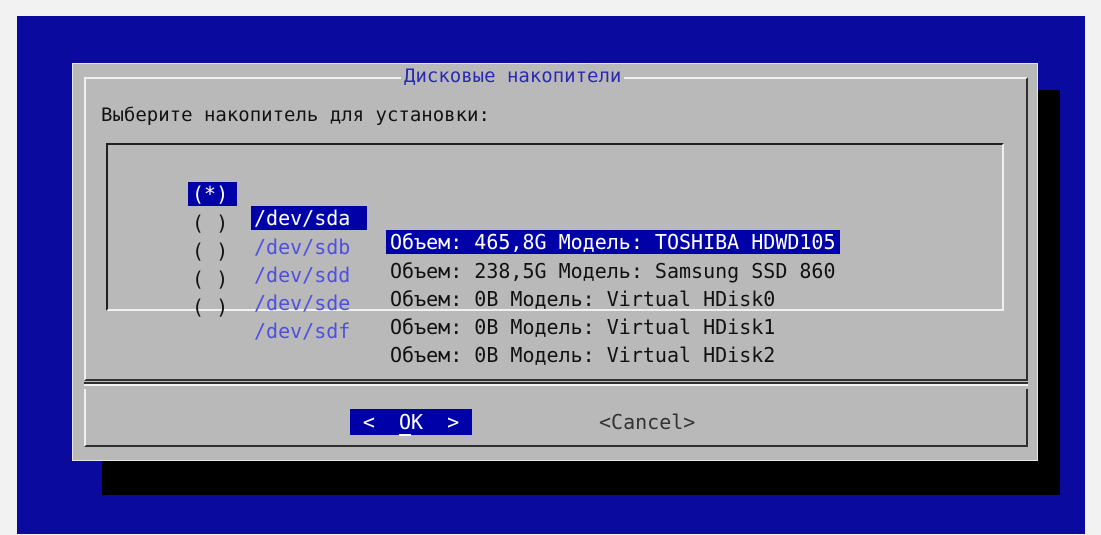  What do you see at coordinates (295, 115) in the screenshot?
I see `dialog-prompt: Выберите накопитель для установки:` at bounding box center [295, 115].